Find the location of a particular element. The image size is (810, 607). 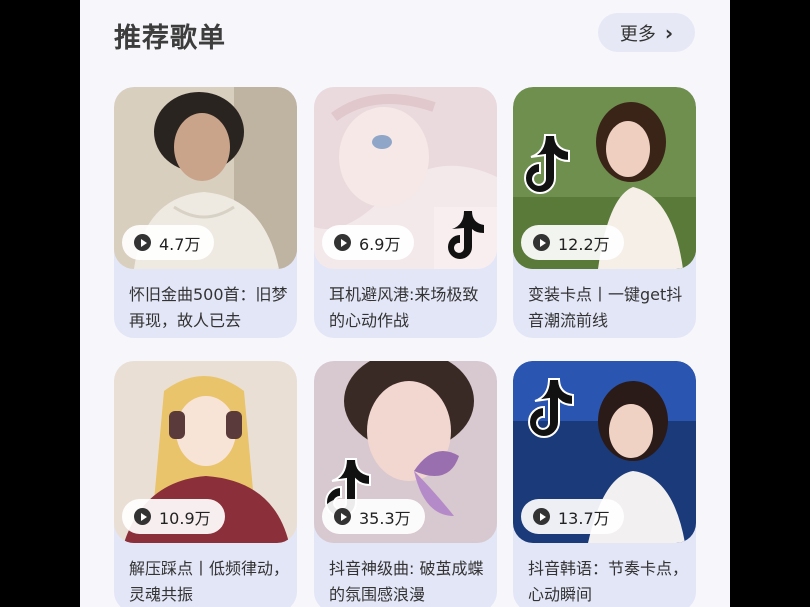

playlist-title: 耳机避风港:来场极致的心动作战 is located at coordinates (404, 307).